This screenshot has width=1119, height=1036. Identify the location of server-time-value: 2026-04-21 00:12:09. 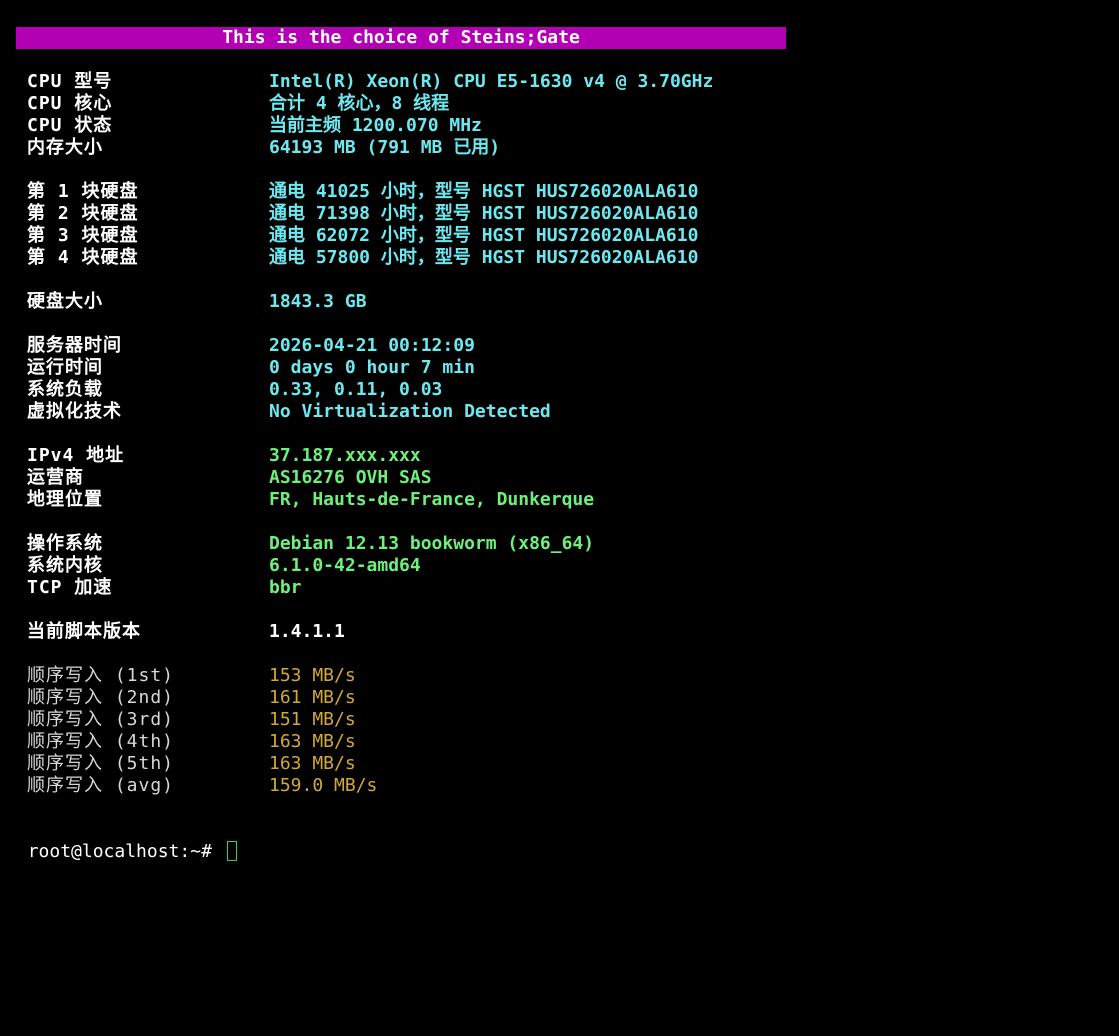
(372, 345).